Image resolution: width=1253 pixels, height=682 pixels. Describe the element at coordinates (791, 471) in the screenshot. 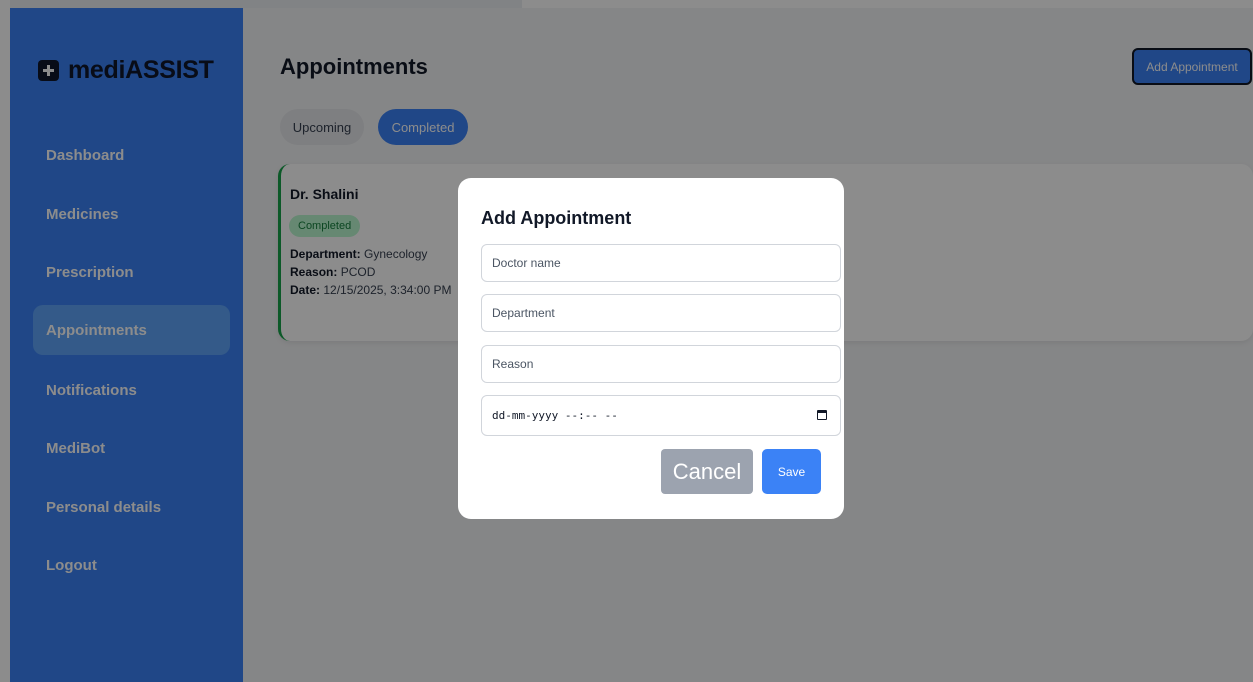

I see `save-button: Save` at that location.